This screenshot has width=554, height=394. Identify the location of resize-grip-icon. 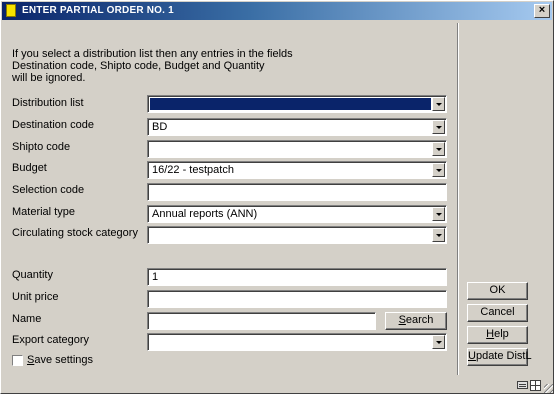
(548, 388).